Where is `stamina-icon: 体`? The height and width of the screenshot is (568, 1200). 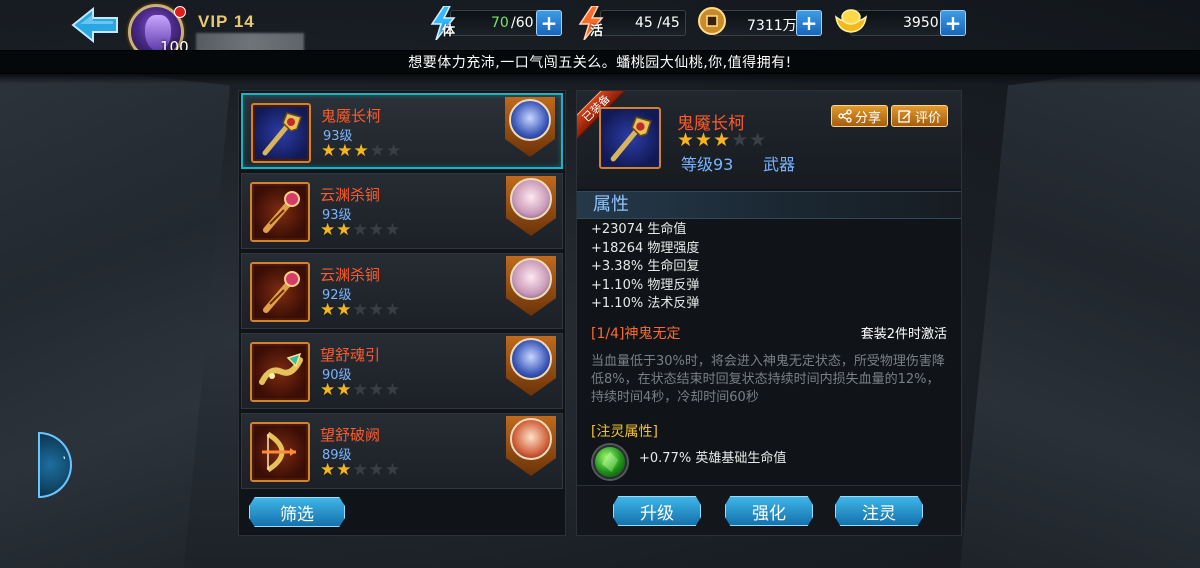 stamina-icon: 体 is located at coordinates (448, 23).